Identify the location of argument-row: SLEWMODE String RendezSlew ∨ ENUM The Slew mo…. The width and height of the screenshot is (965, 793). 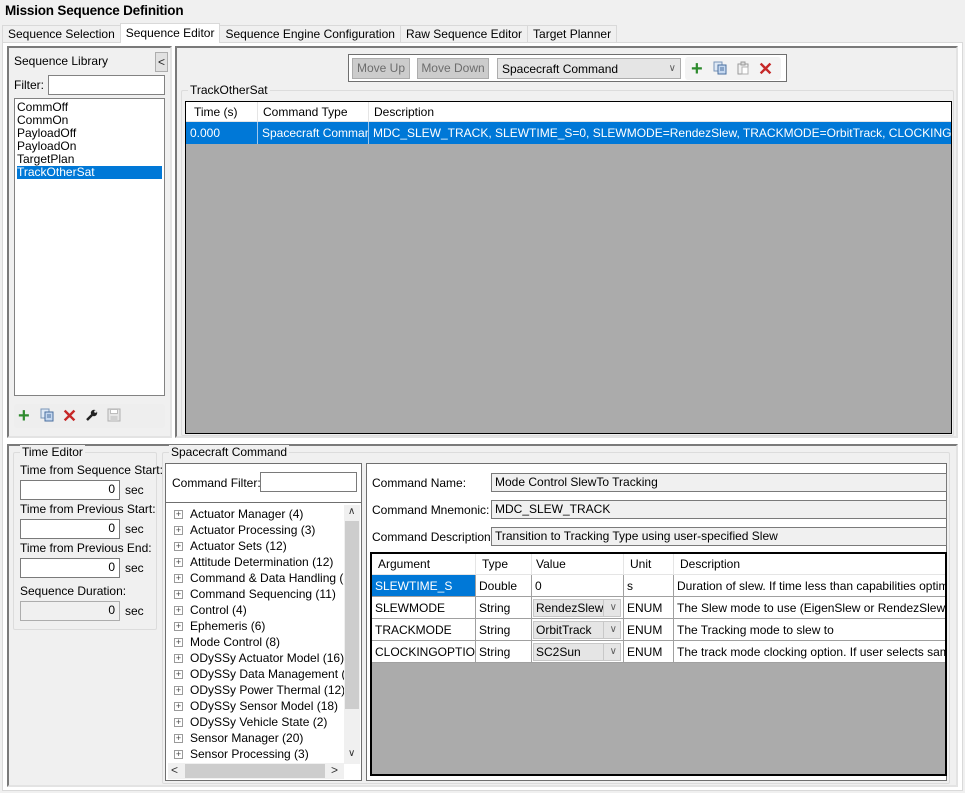
(658, 608).